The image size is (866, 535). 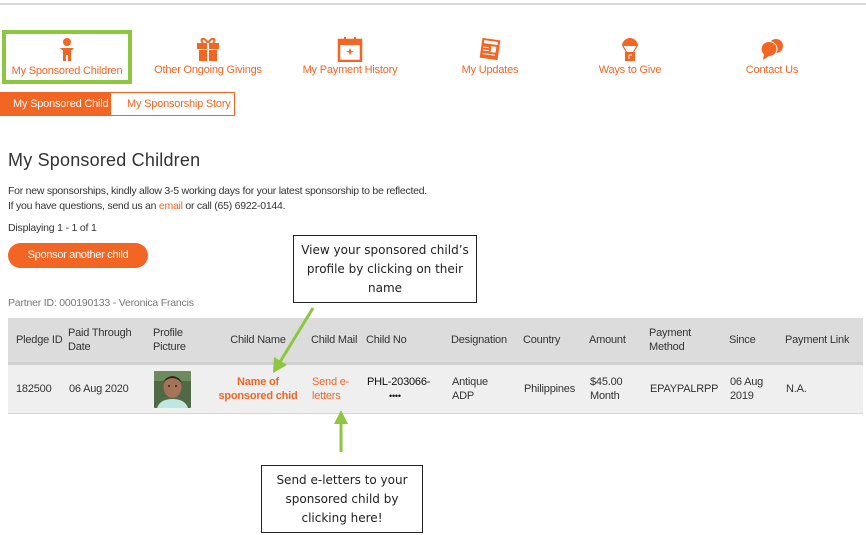 I want to click on cell-child-name: Name of sponsored chid, so click(x=258, y=388).